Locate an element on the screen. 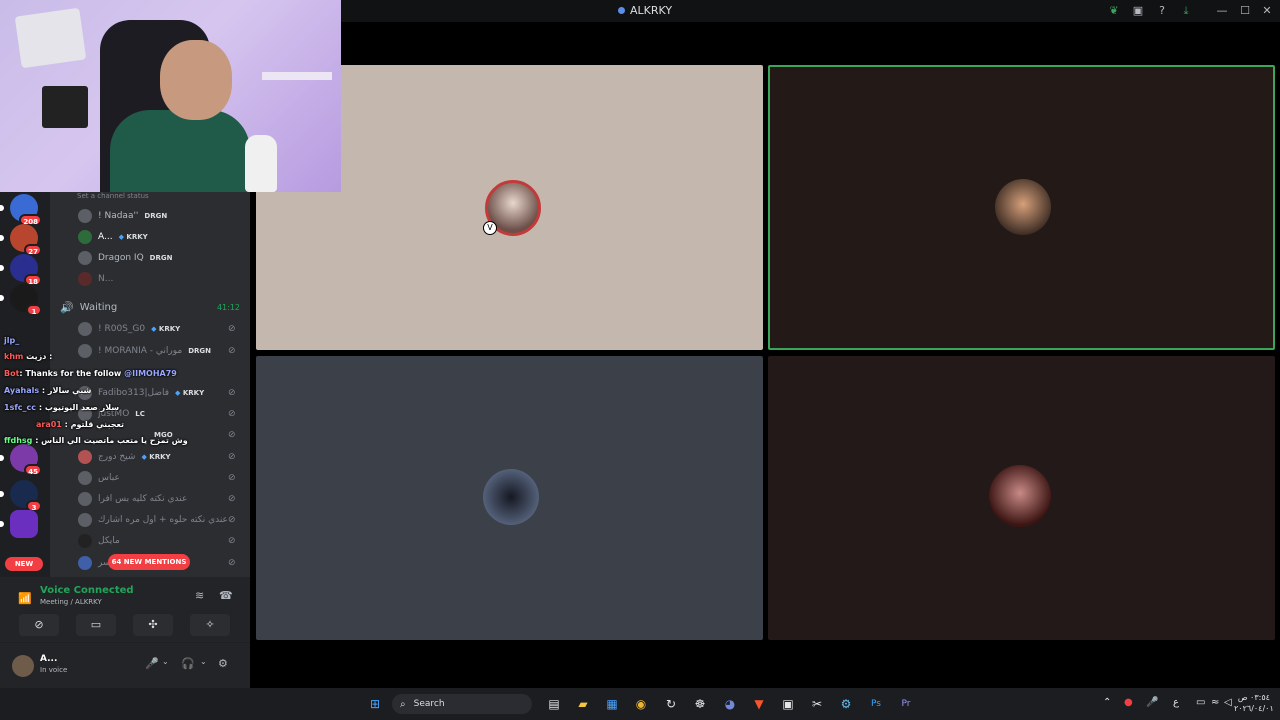 This screenshot has width=1280, height=720. server-icon-4: 1 is located at coordinates (21, 300).